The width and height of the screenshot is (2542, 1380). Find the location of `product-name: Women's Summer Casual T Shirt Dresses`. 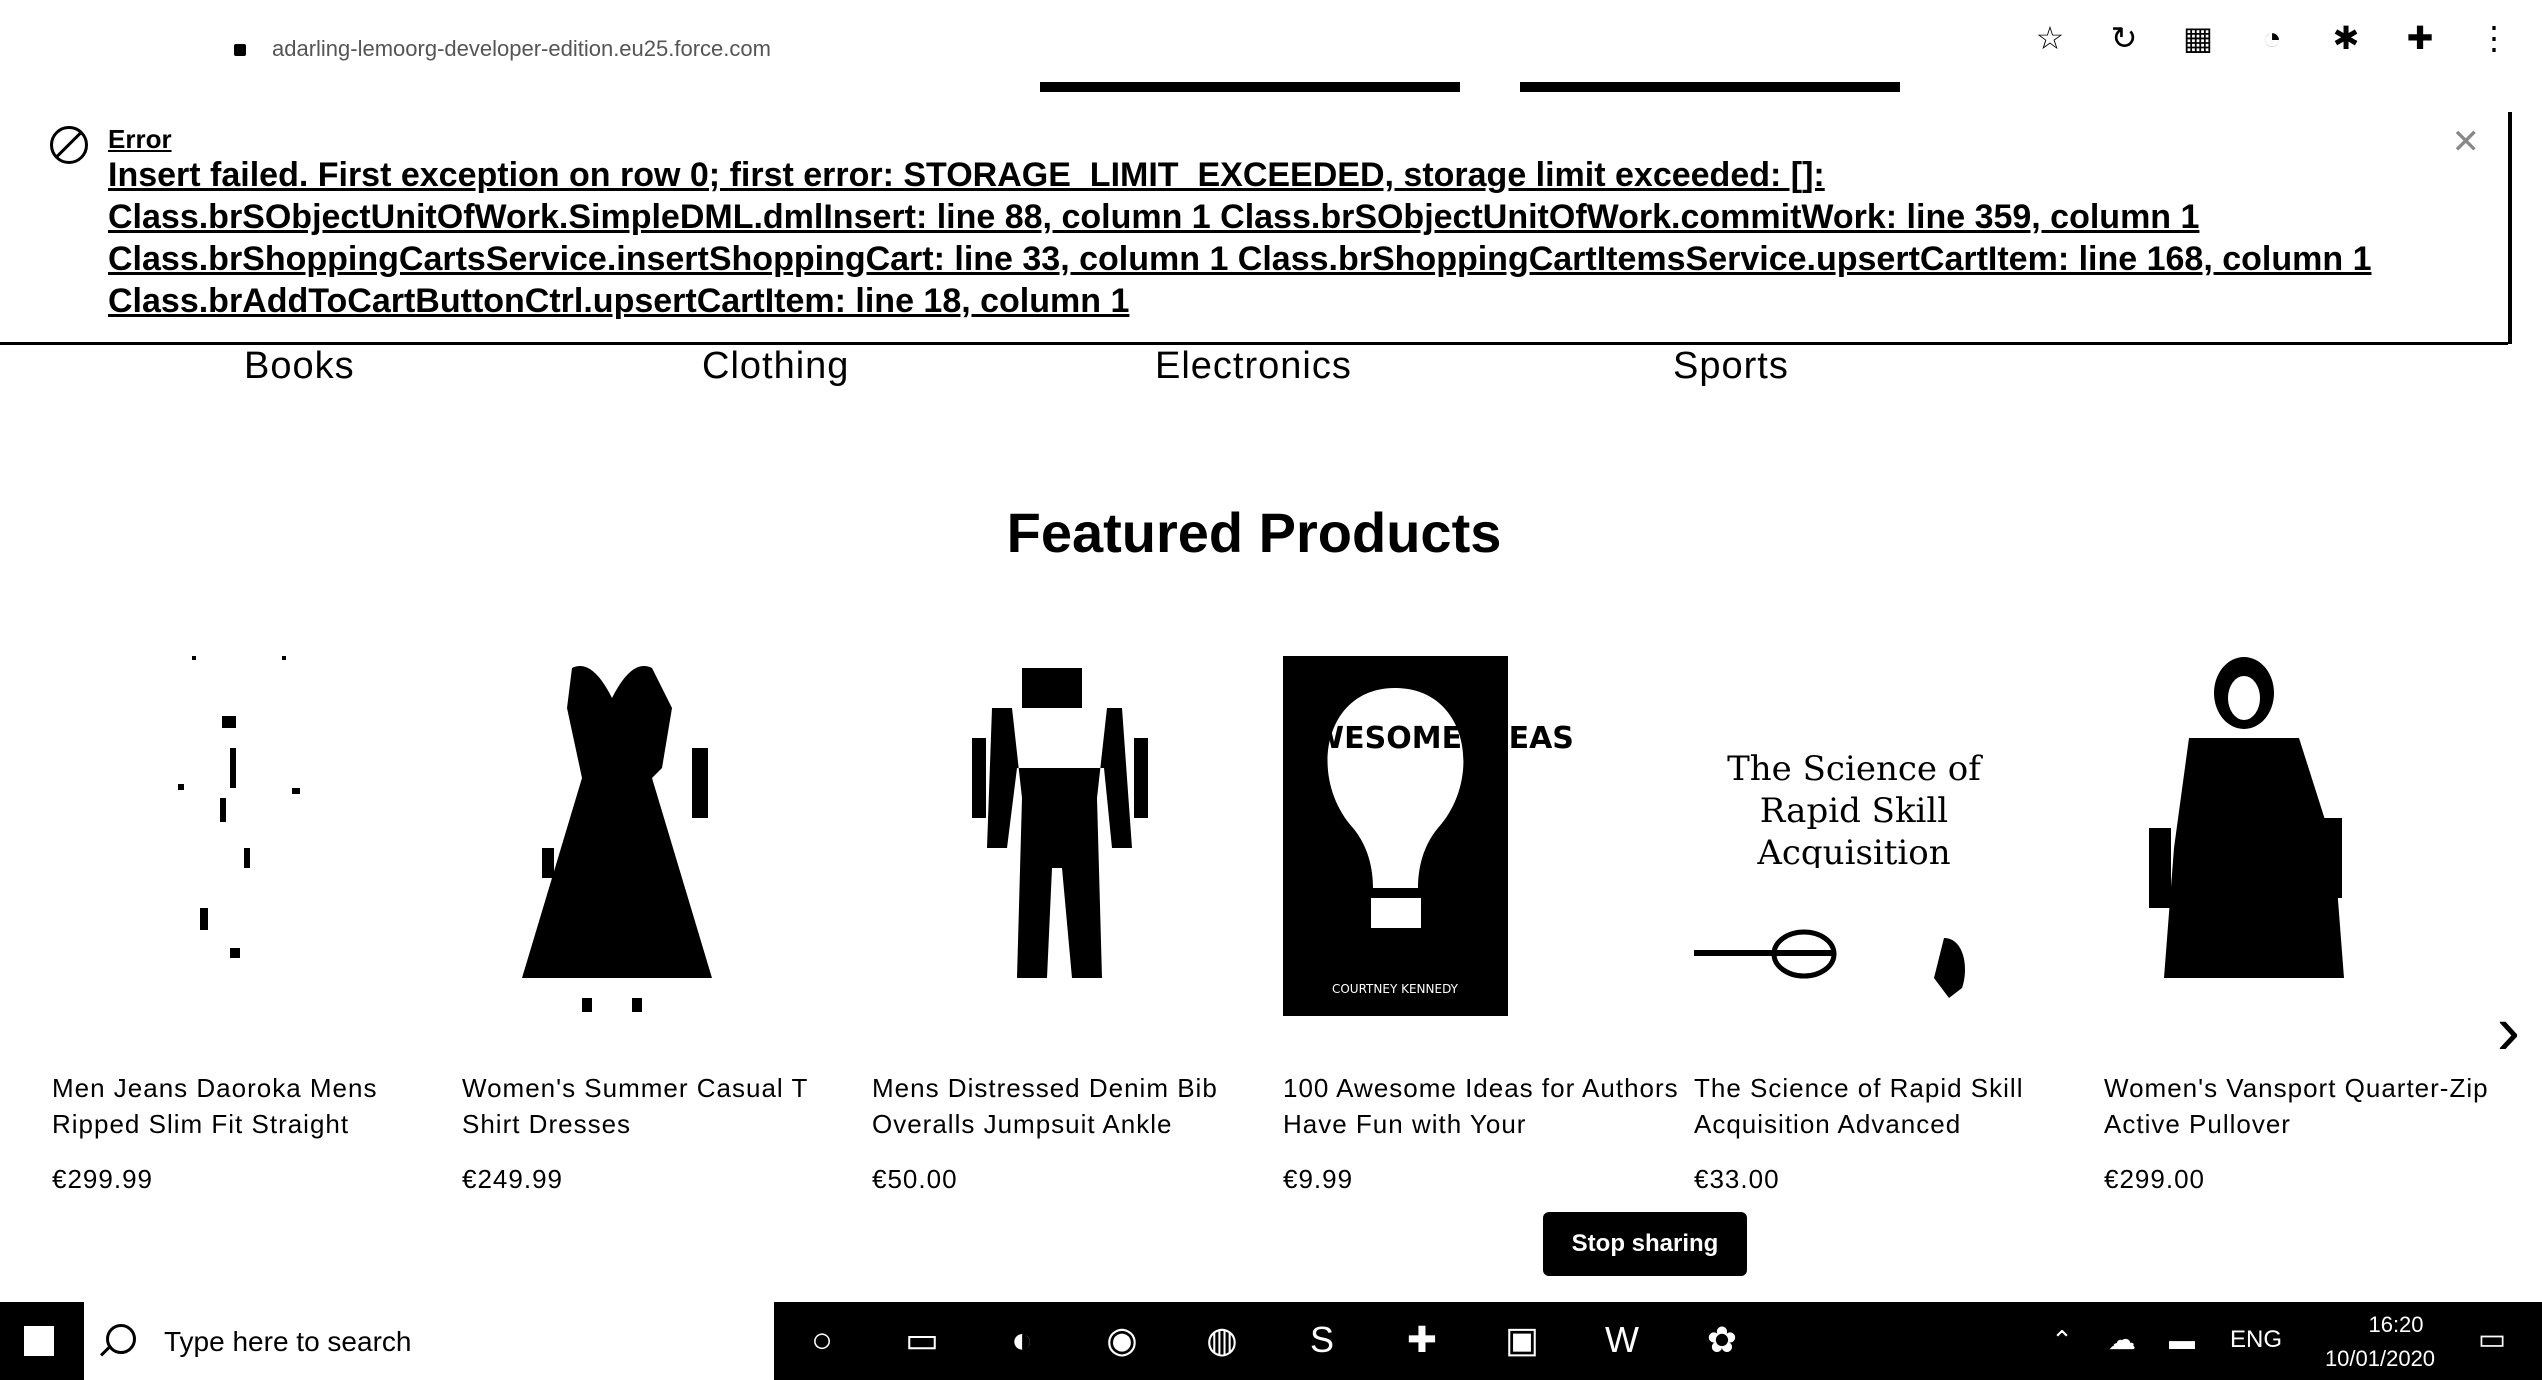

product-name: Women's Summer Casual T Shirt Dresses is located at coordinates (662, 1106).